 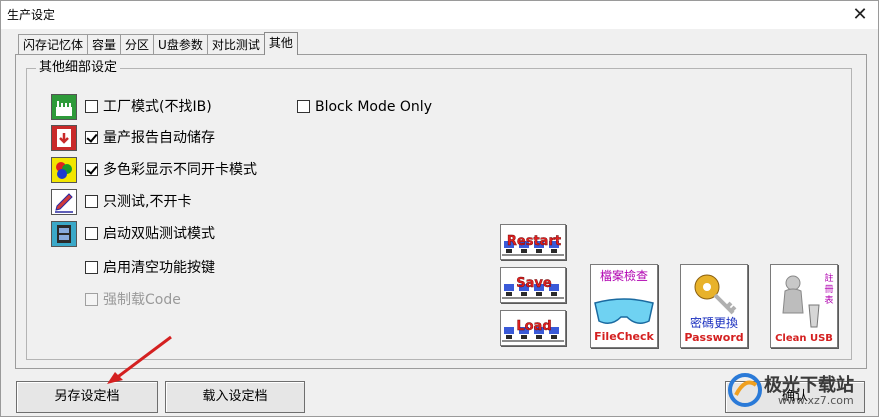 I want to click on auto-save-report-checkbox, so click(x=91, y=137).